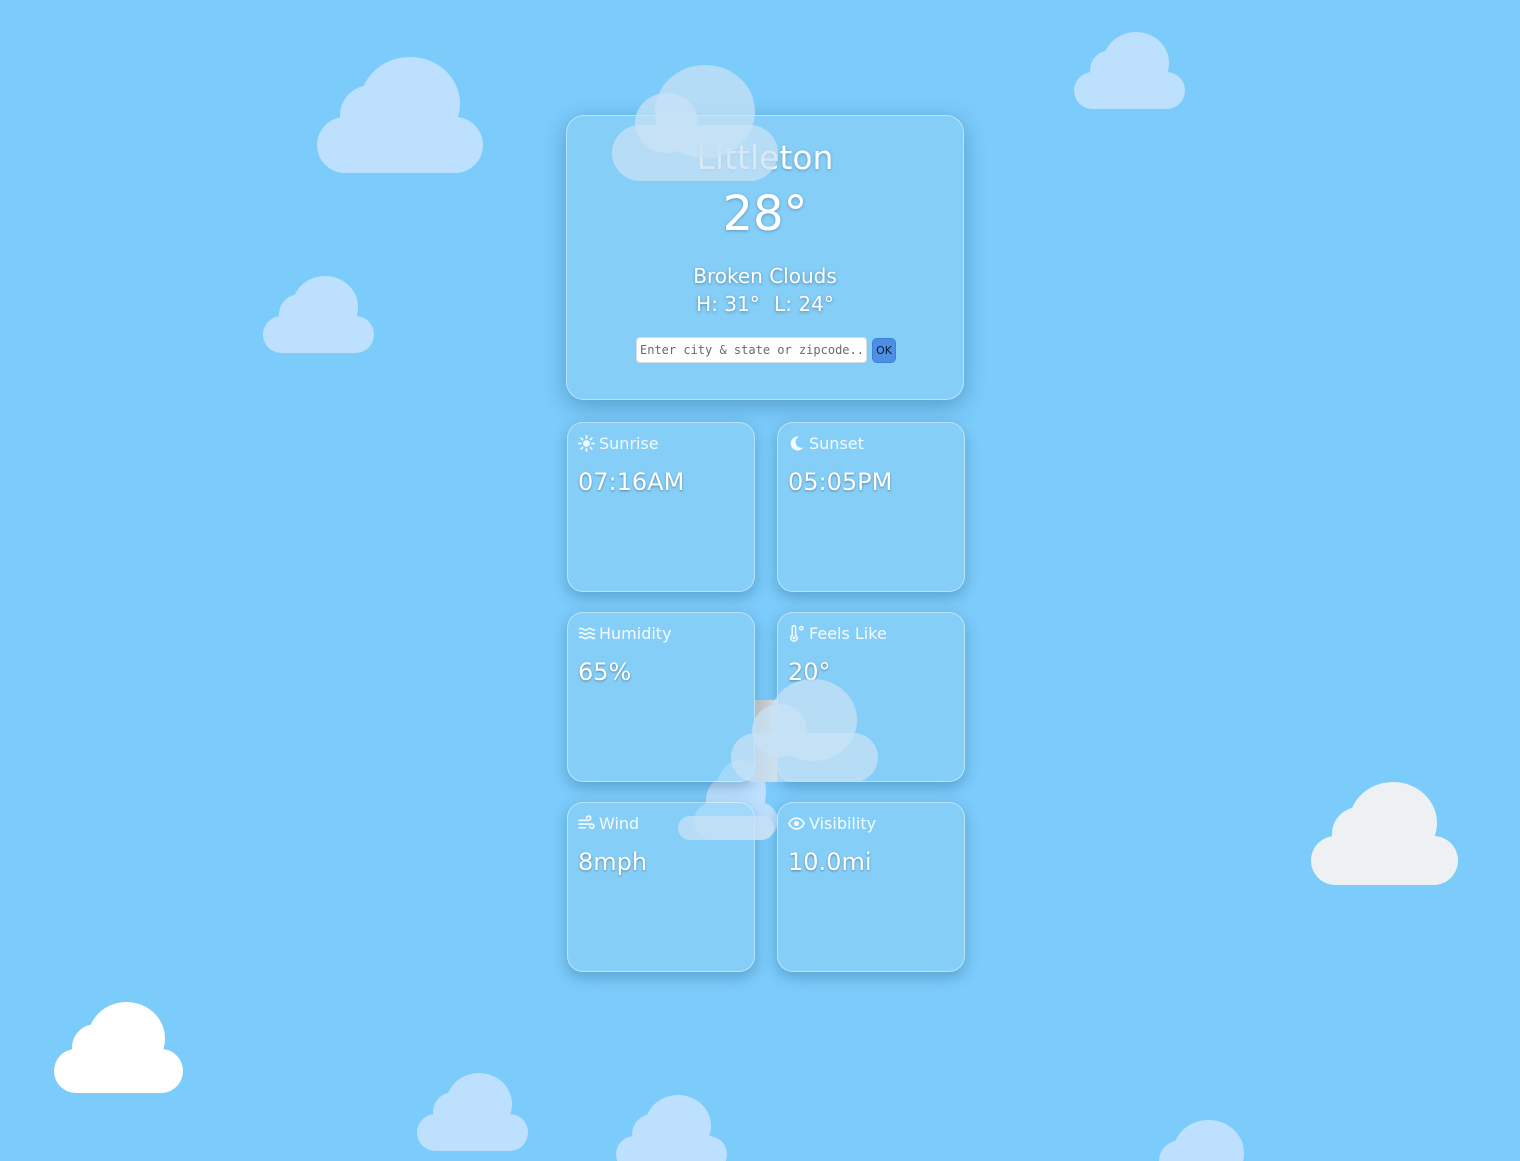  Describe the element at coordinates (796, 823) in the screenshot. I see `eye-icon` at that location.